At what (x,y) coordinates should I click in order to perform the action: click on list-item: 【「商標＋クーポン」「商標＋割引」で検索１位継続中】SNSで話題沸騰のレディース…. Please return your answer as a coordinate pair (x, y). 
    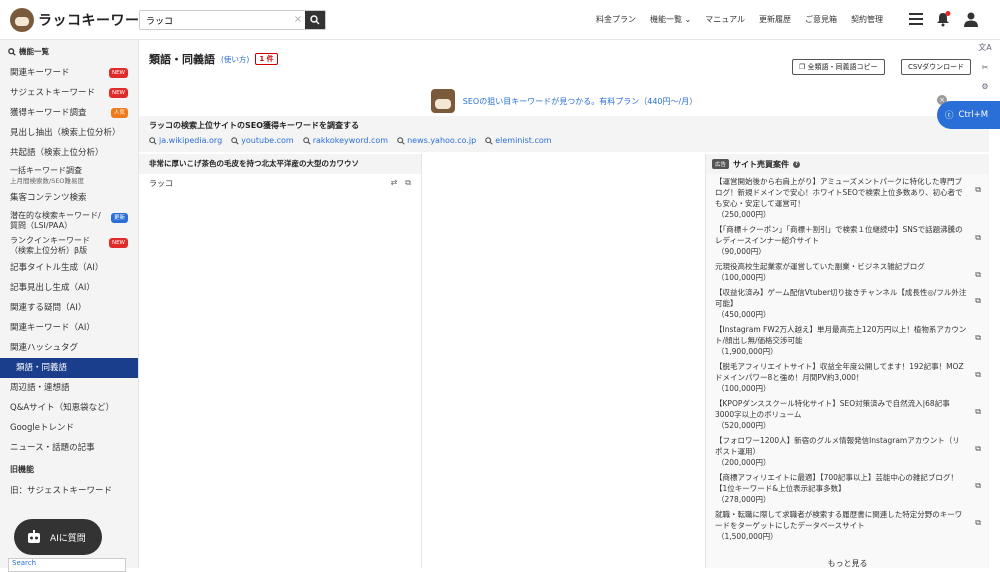
    Looking at the image, I should click on (847, 240).